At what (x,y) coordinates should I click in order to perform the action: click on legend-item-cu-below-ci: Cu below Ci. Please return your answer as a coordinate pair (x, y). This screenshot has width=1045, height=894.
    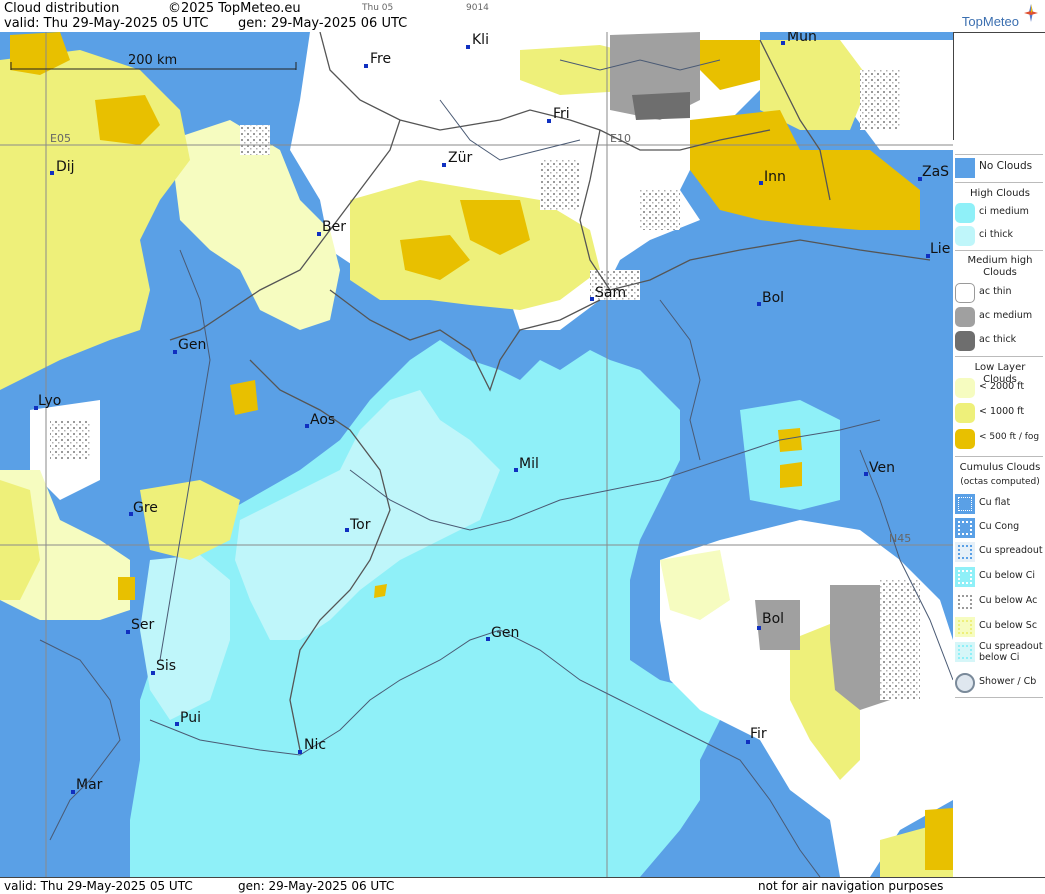
    Looking at the image, I should click on (999, 577).